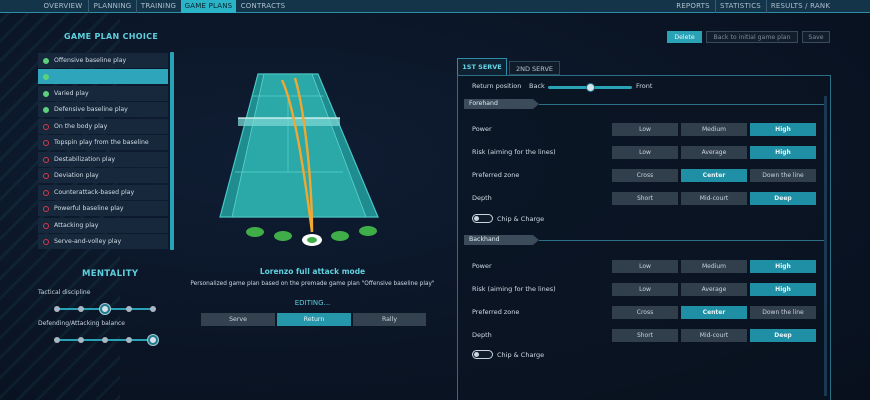  What do you see at coordinates (714, 175) in the screenshot?
I see `forehand-option-button: Center` at bounding box center [714, 175].